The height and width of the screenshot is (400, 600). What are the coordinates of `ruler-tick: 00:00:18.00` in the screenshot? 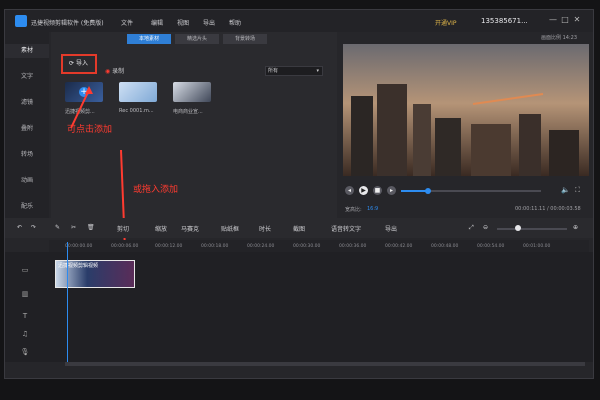 It's located at (215, 246).